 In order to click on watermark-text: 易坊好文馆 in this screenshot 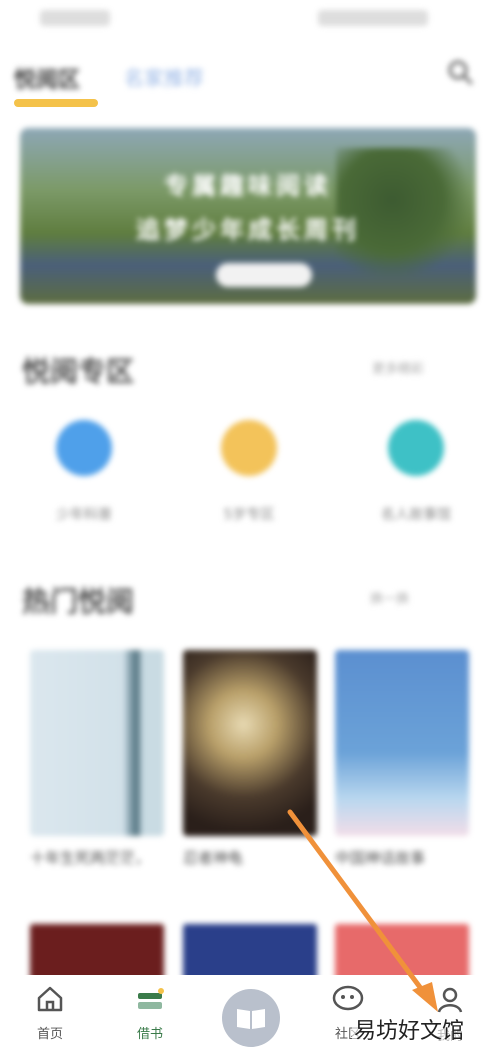, I will do `click(409, 1029)`.